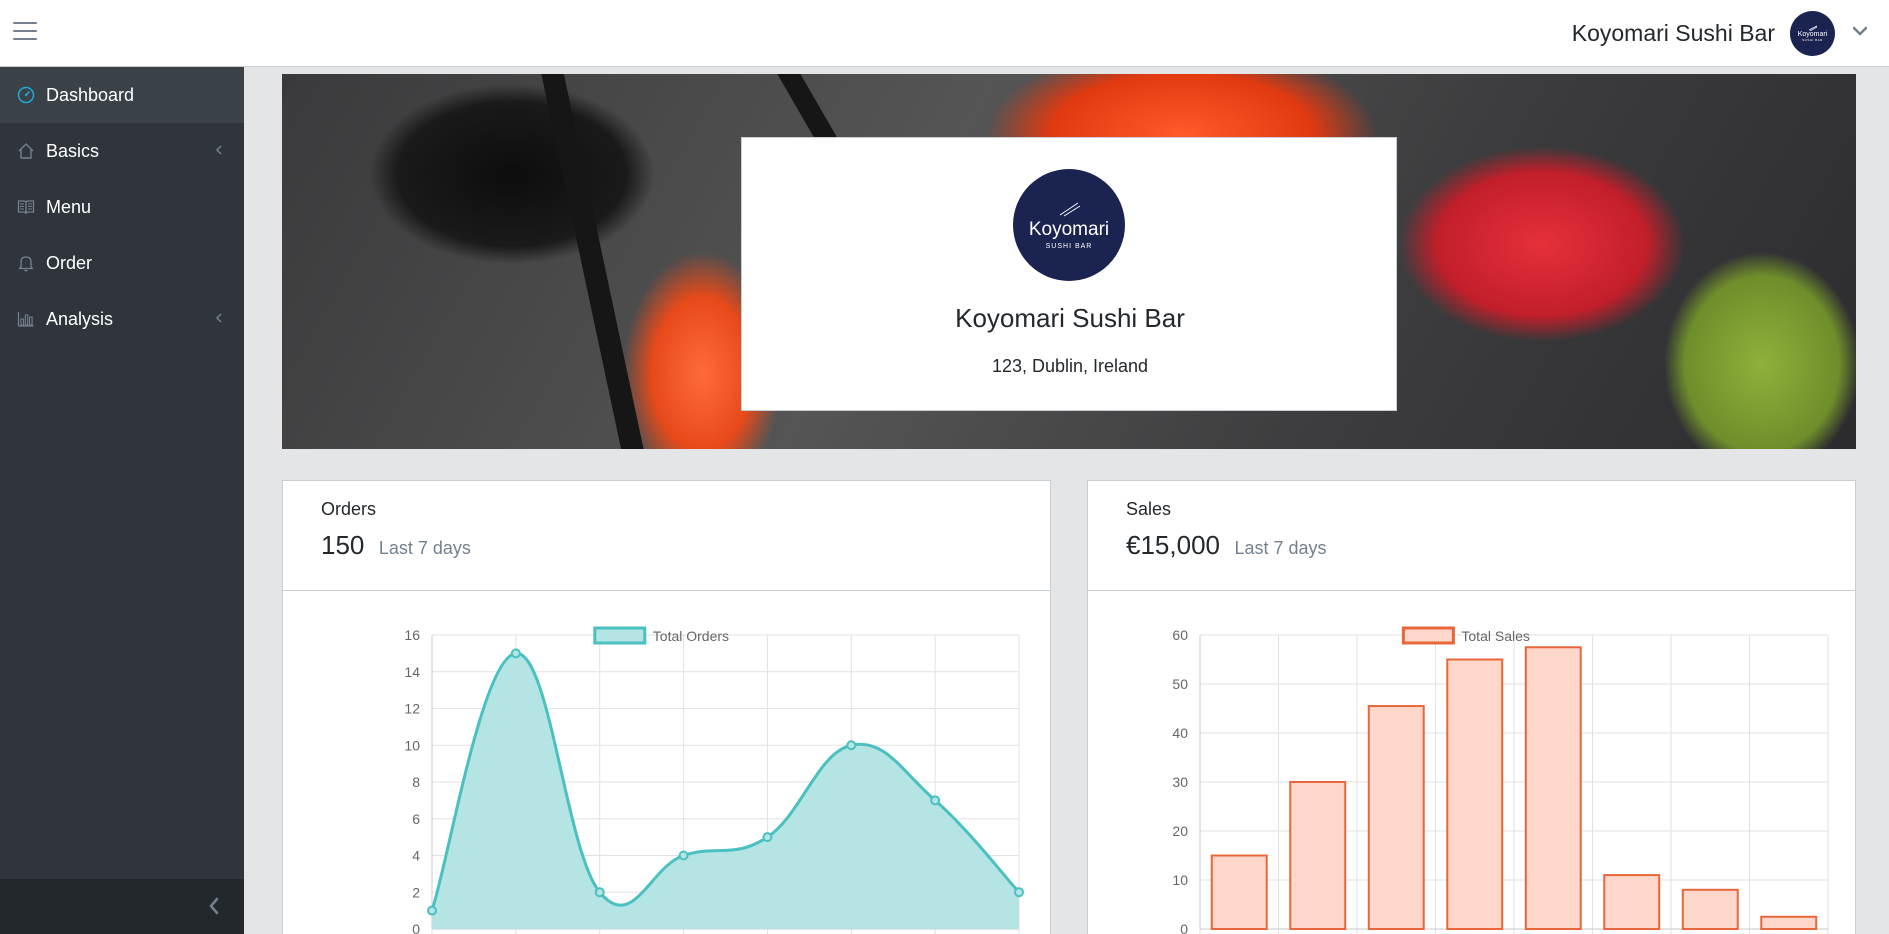 Image resolution: width=1889 pixels, height=934 pixels. I want to click on bell-icon, so click(26, 263).